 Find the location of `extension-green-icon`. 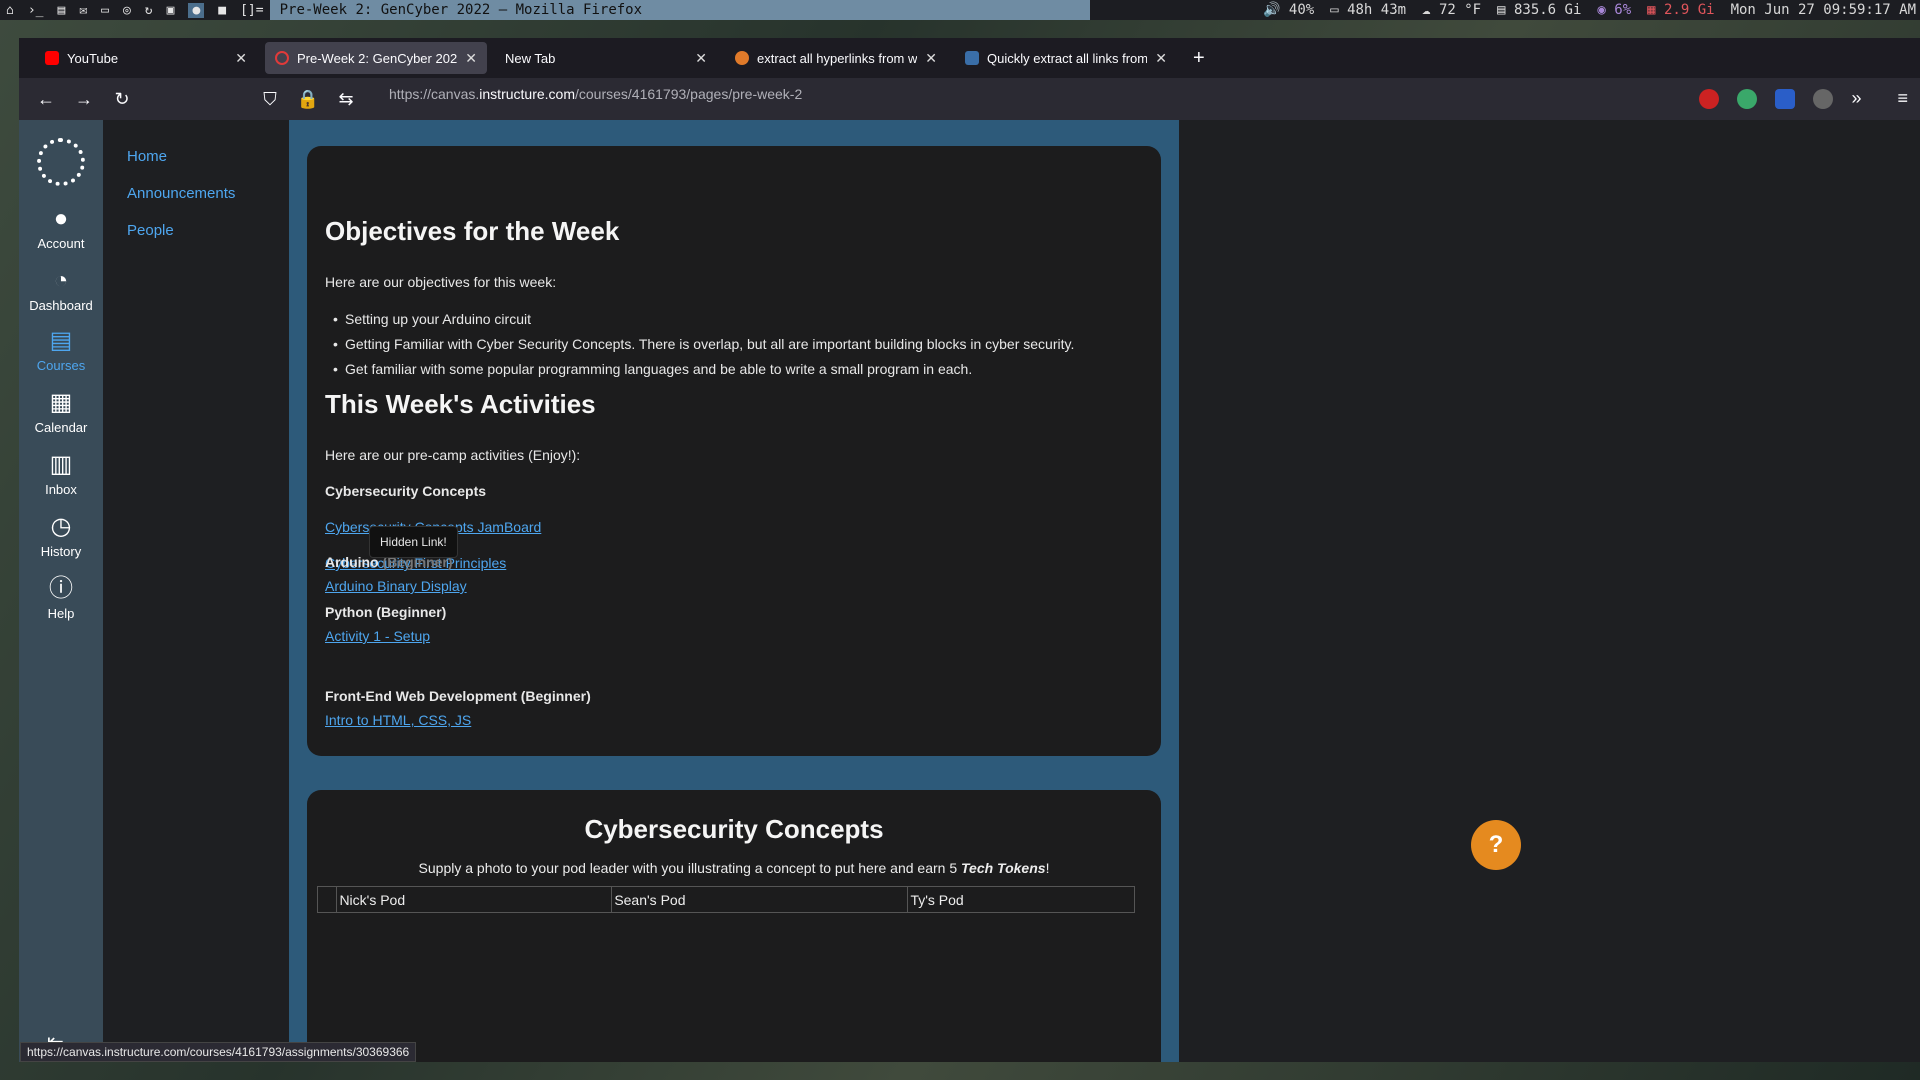

extension-green-icon is located at coordinates (1747, 98).